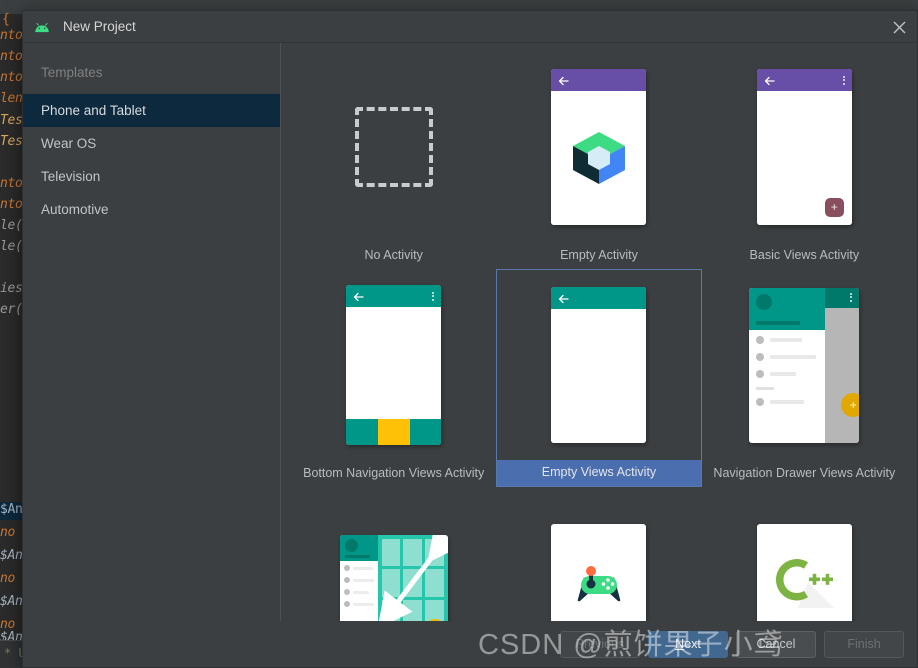  I want to click on template-card-native-cpp: Native C++, so click(804, 554).